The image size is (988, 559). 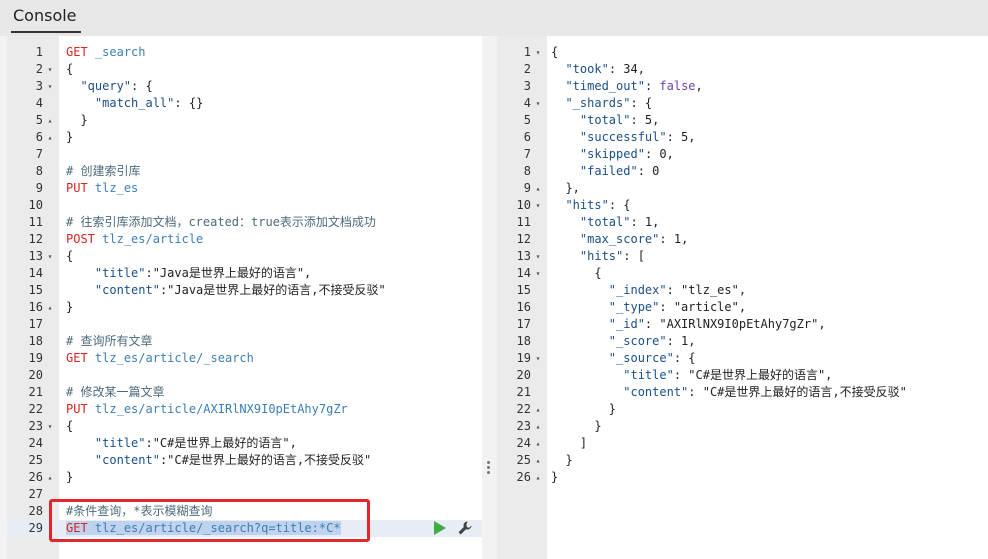 I want to click on output-line: 15 "_index": "tlz_es",, so click(x=742, y=290).